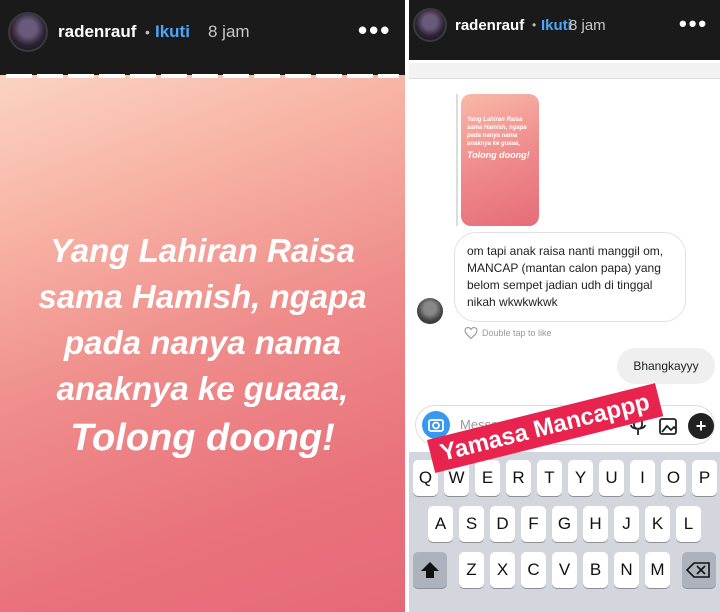 The height and width of the screenshot is (612, 720). I want to click on shift-icon, so click(430, 570).